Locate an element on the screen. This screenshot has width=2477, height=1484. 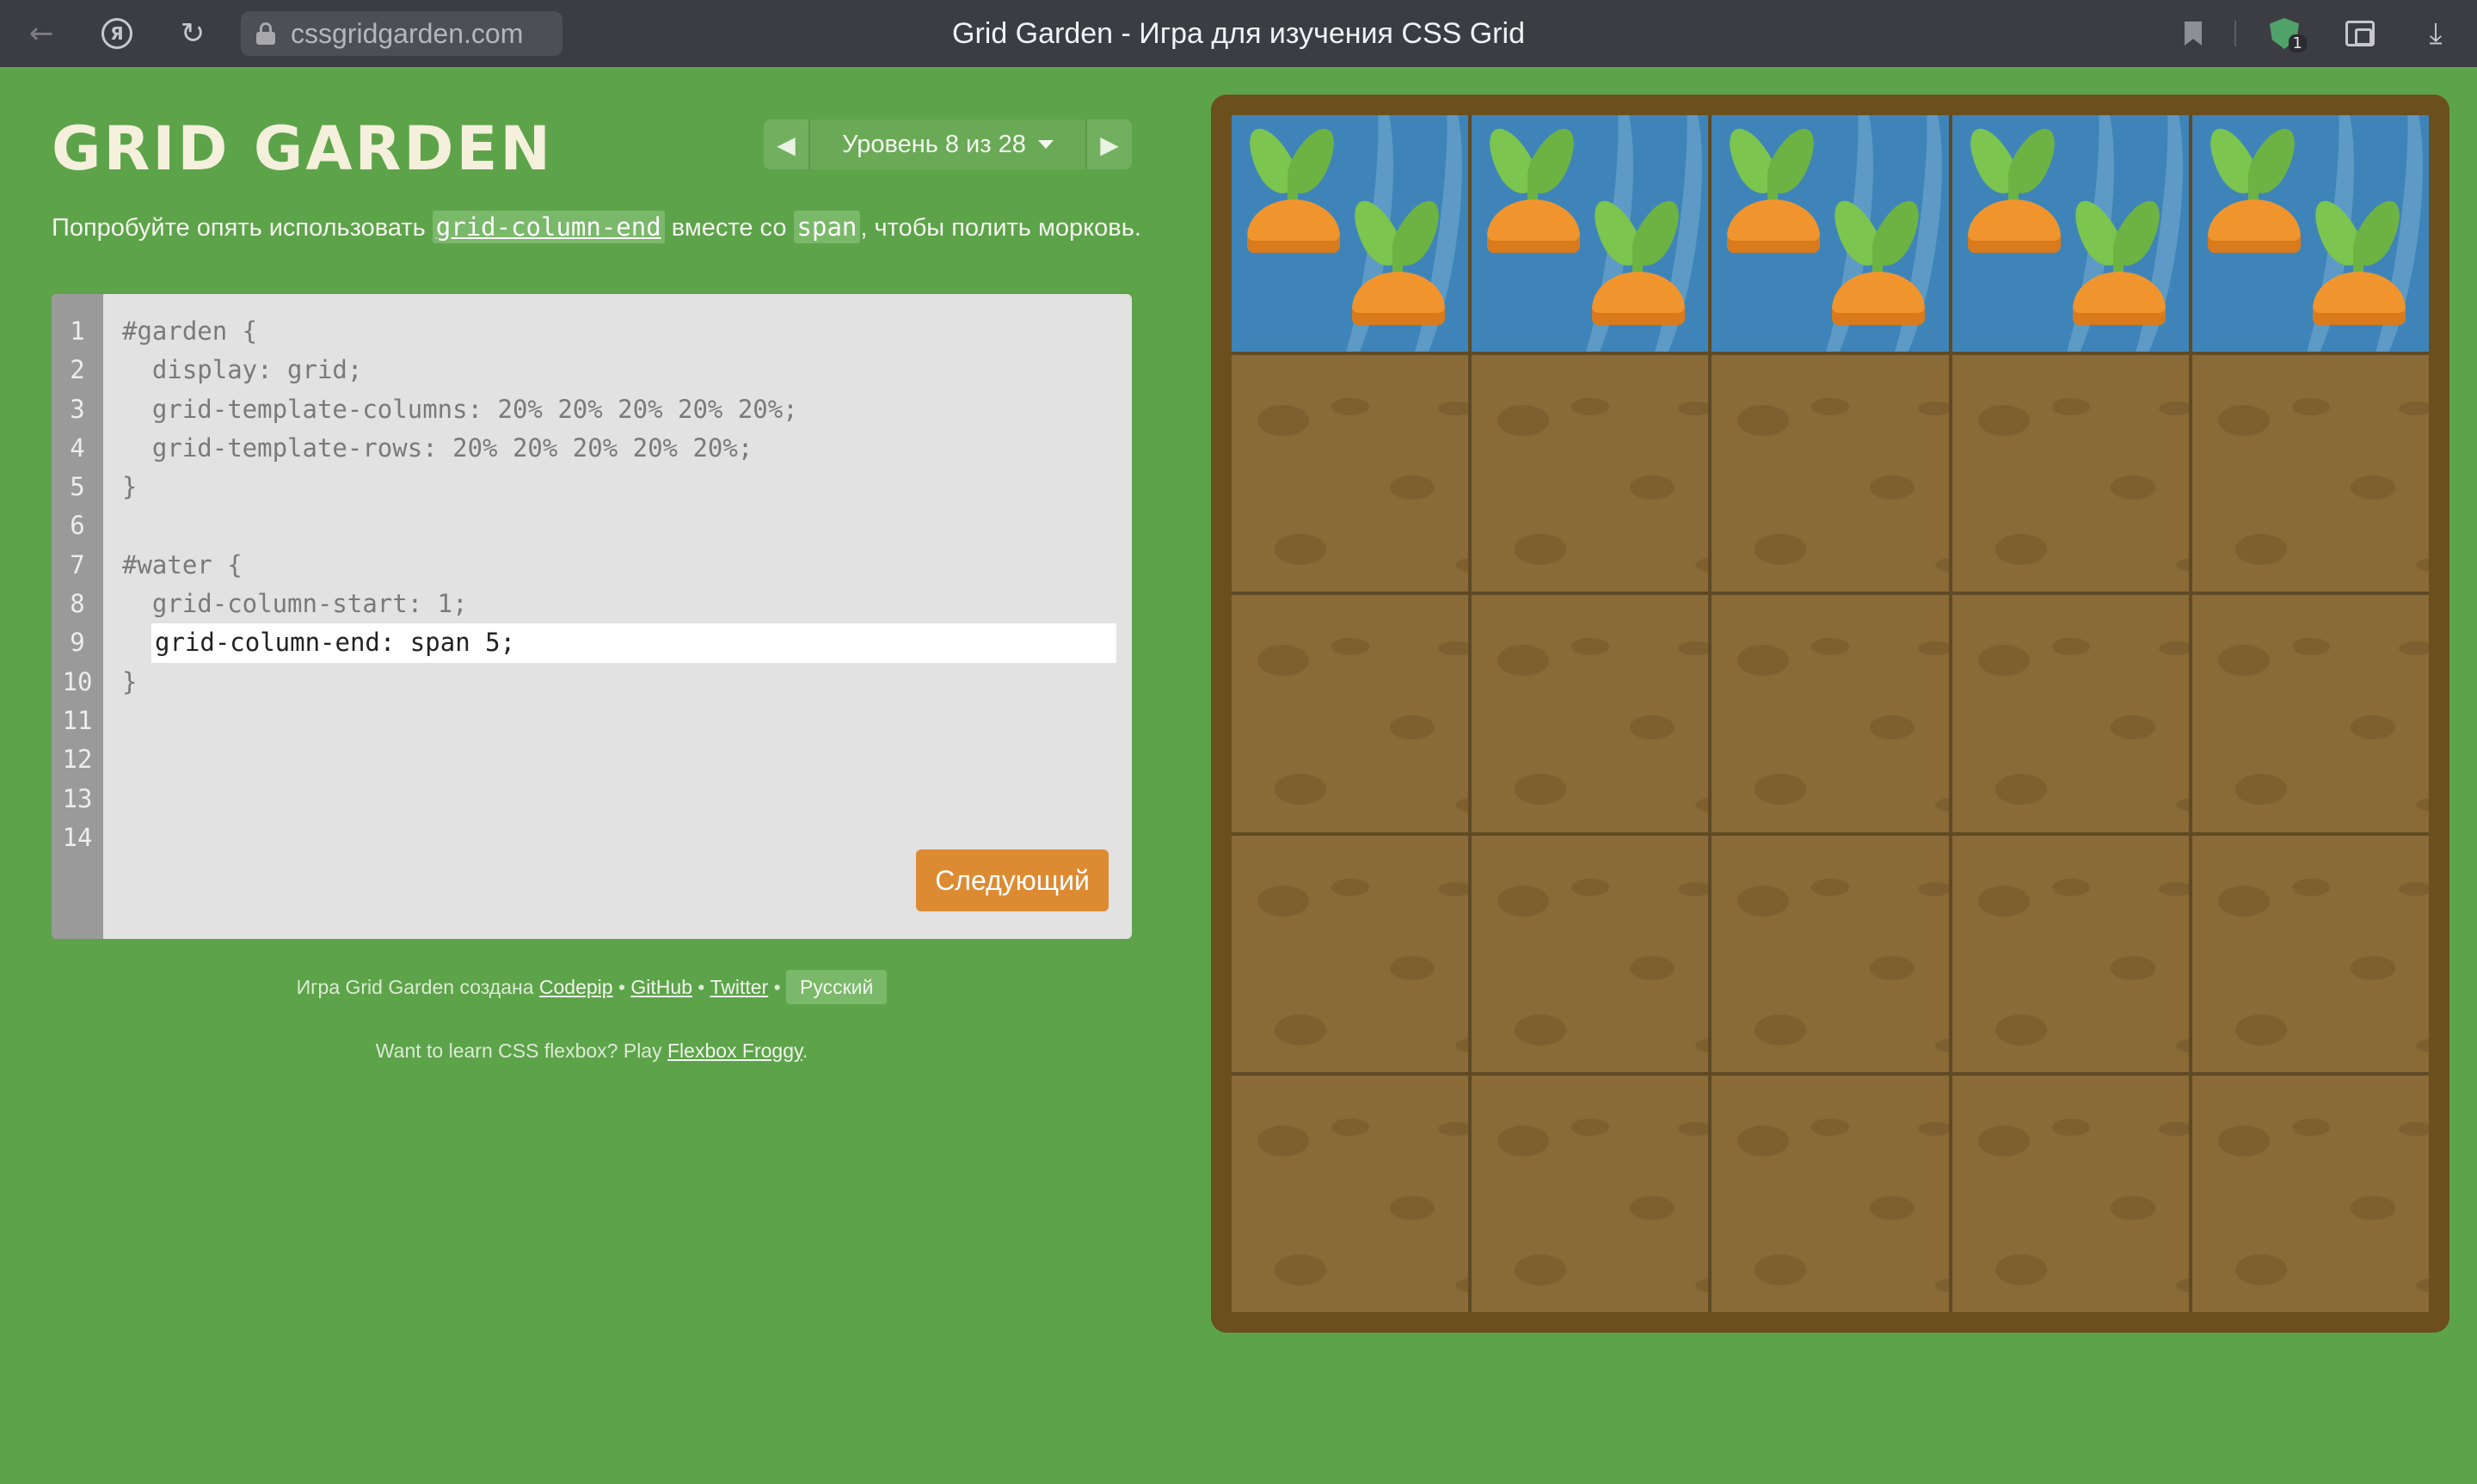
twitter-link: Twitter is located at coordinates (739, 987).